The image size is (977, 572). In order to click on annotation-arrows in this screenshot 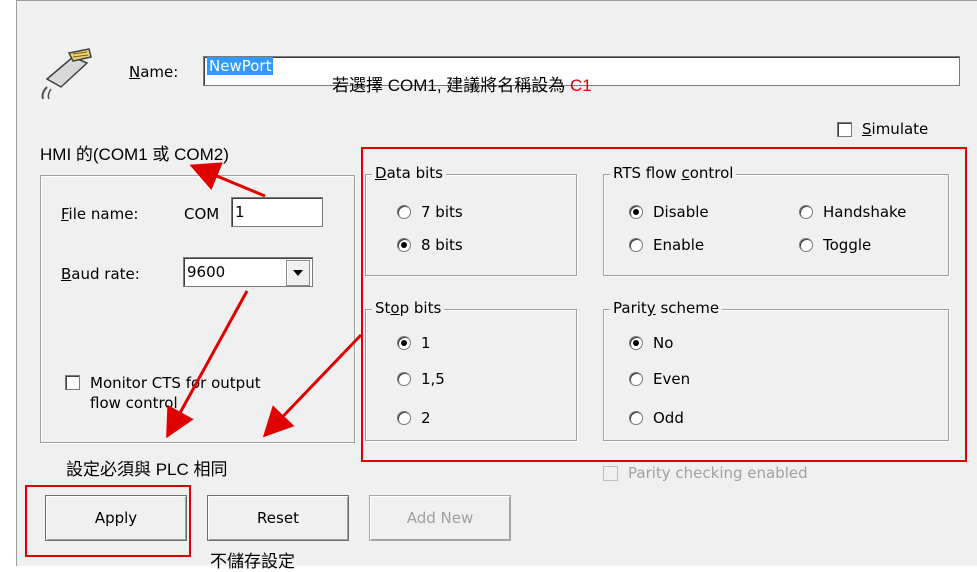, I will do `click(264, 300)`.